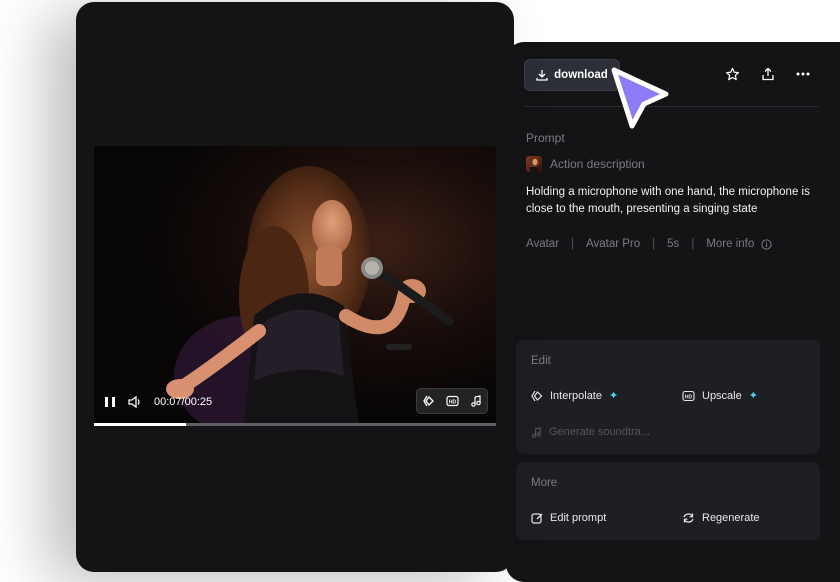 Image resolution: width=840 pixels, height=582 pixels. I want to click on info-icon, so click(766, 244).